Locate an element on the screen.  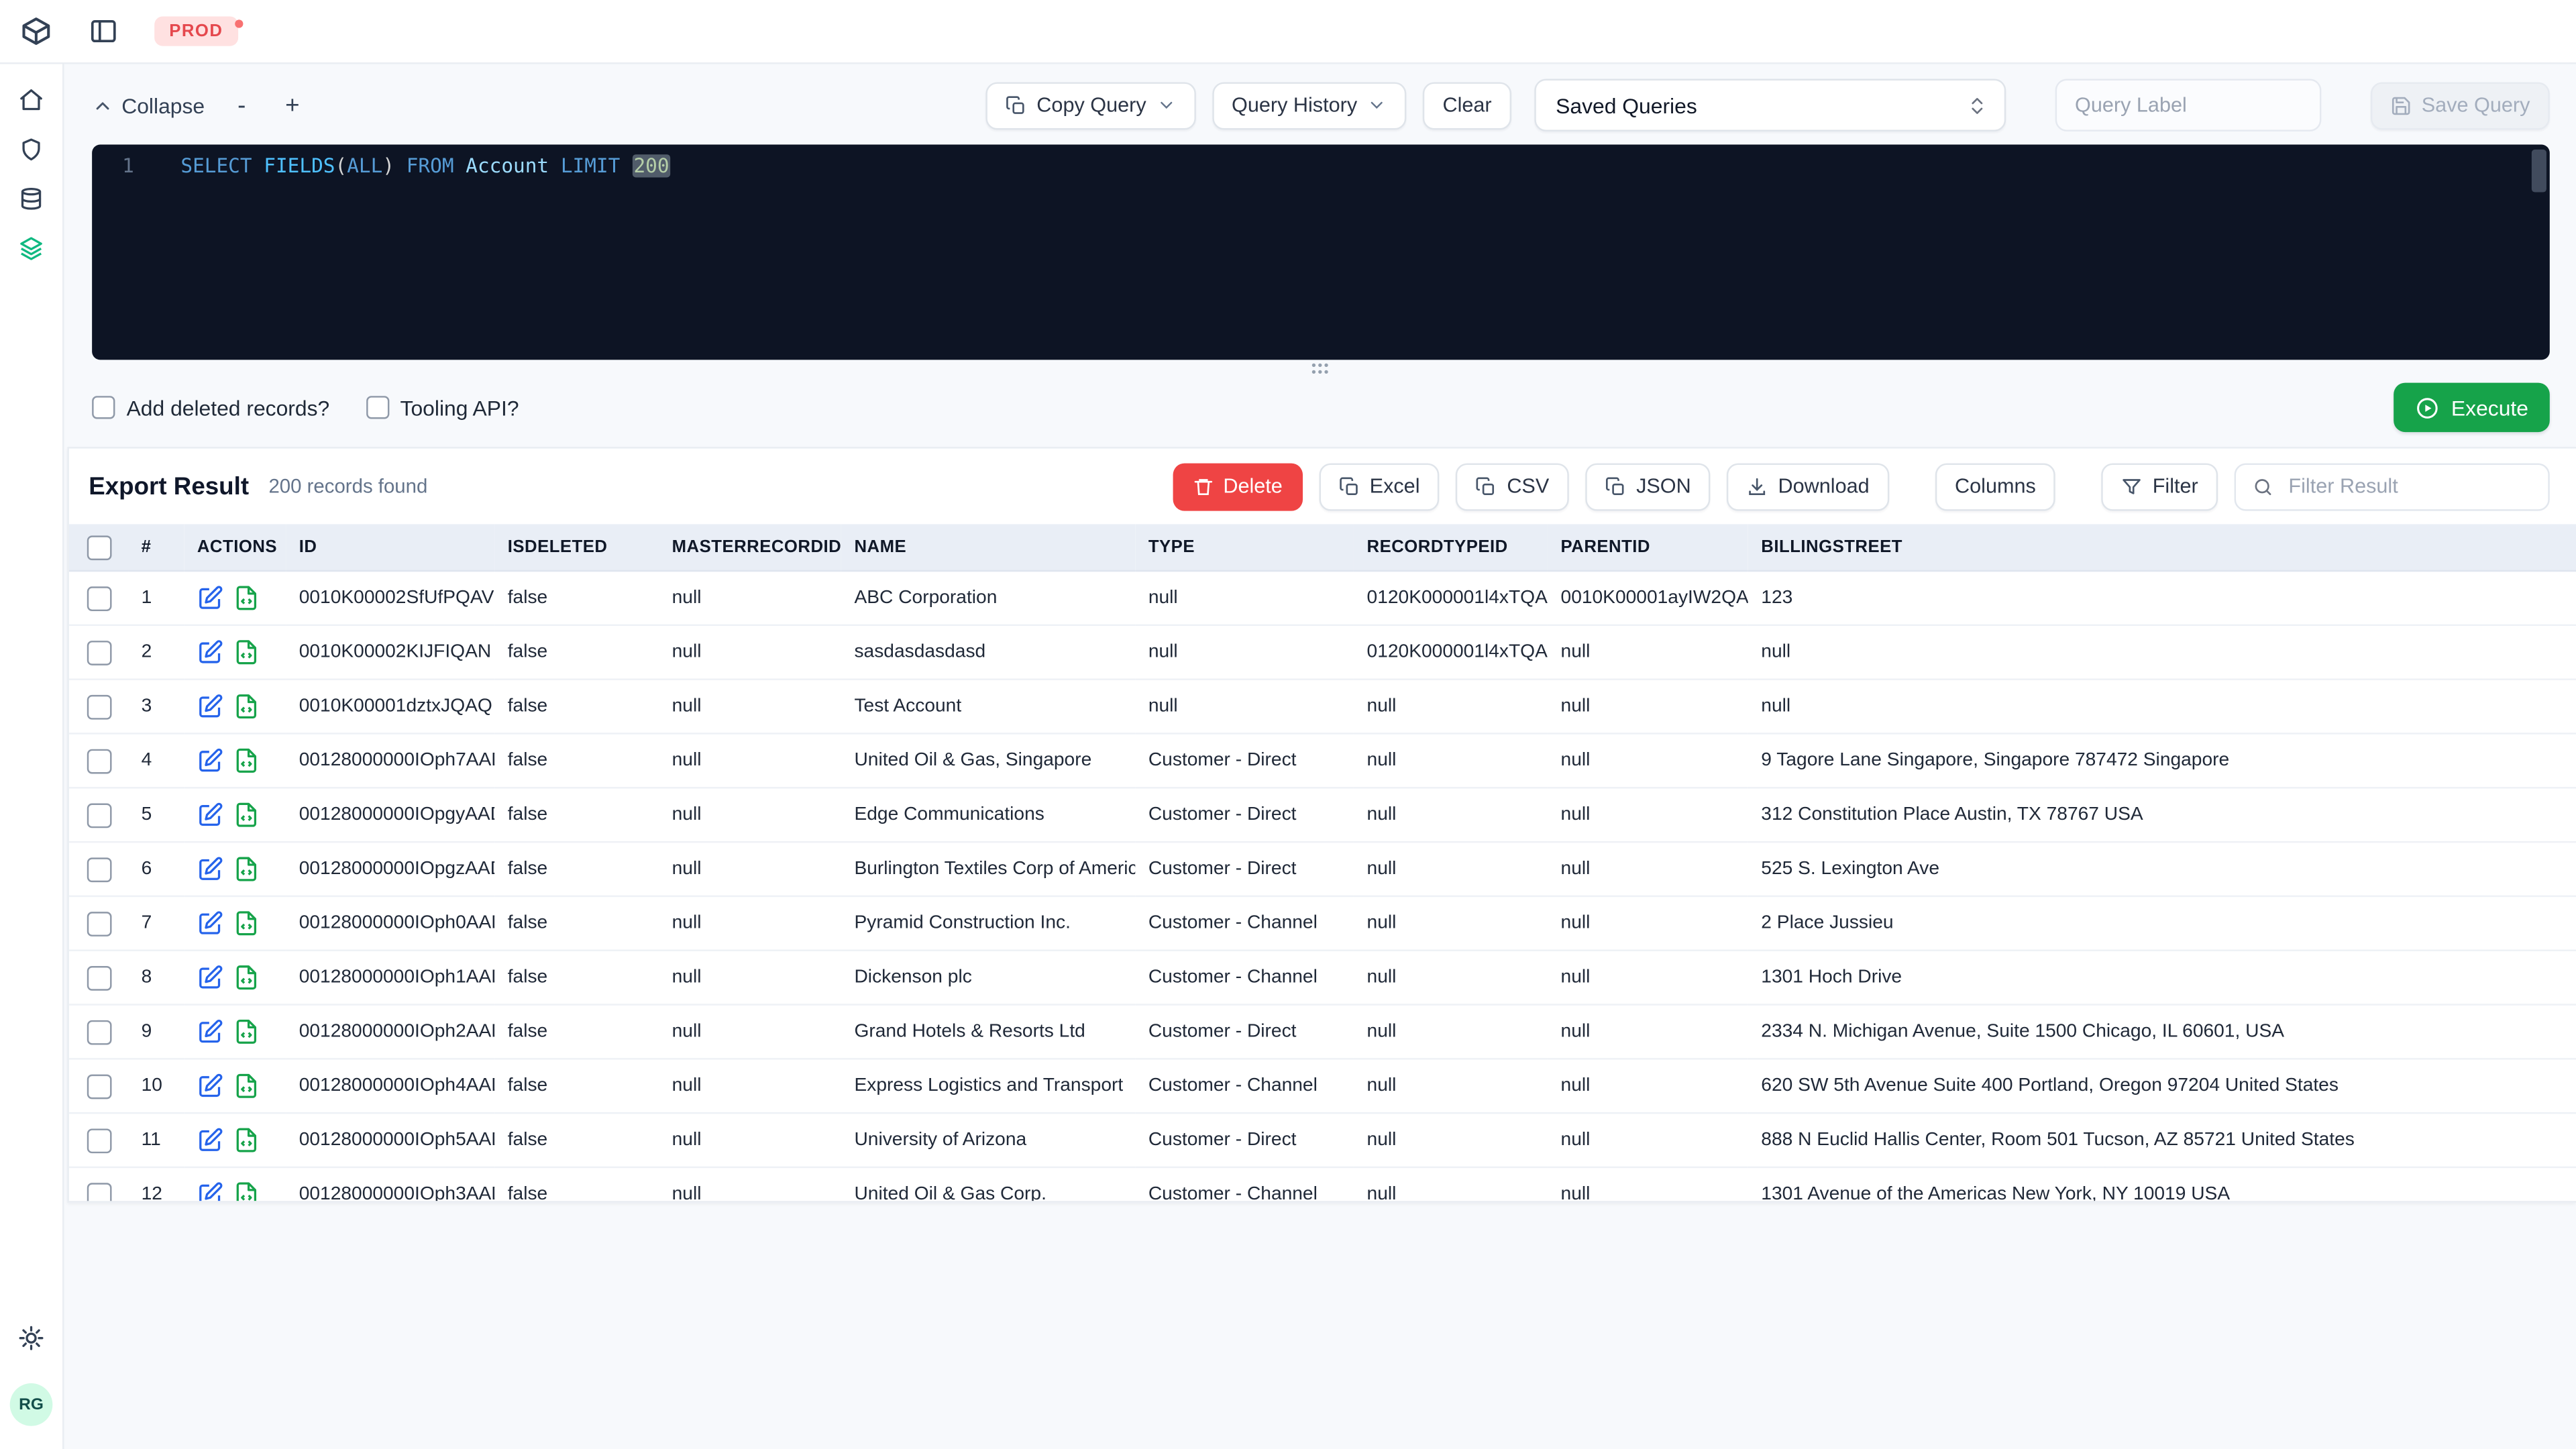
json-button: JSON is located at coordinates (1648, 486).